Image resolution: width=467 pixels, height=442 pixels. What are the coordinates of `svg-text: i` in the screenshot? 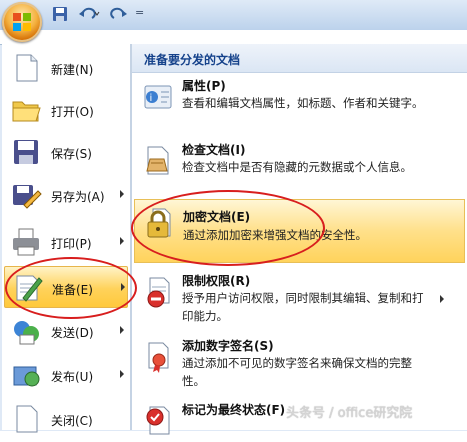 It's located at (151, 98).